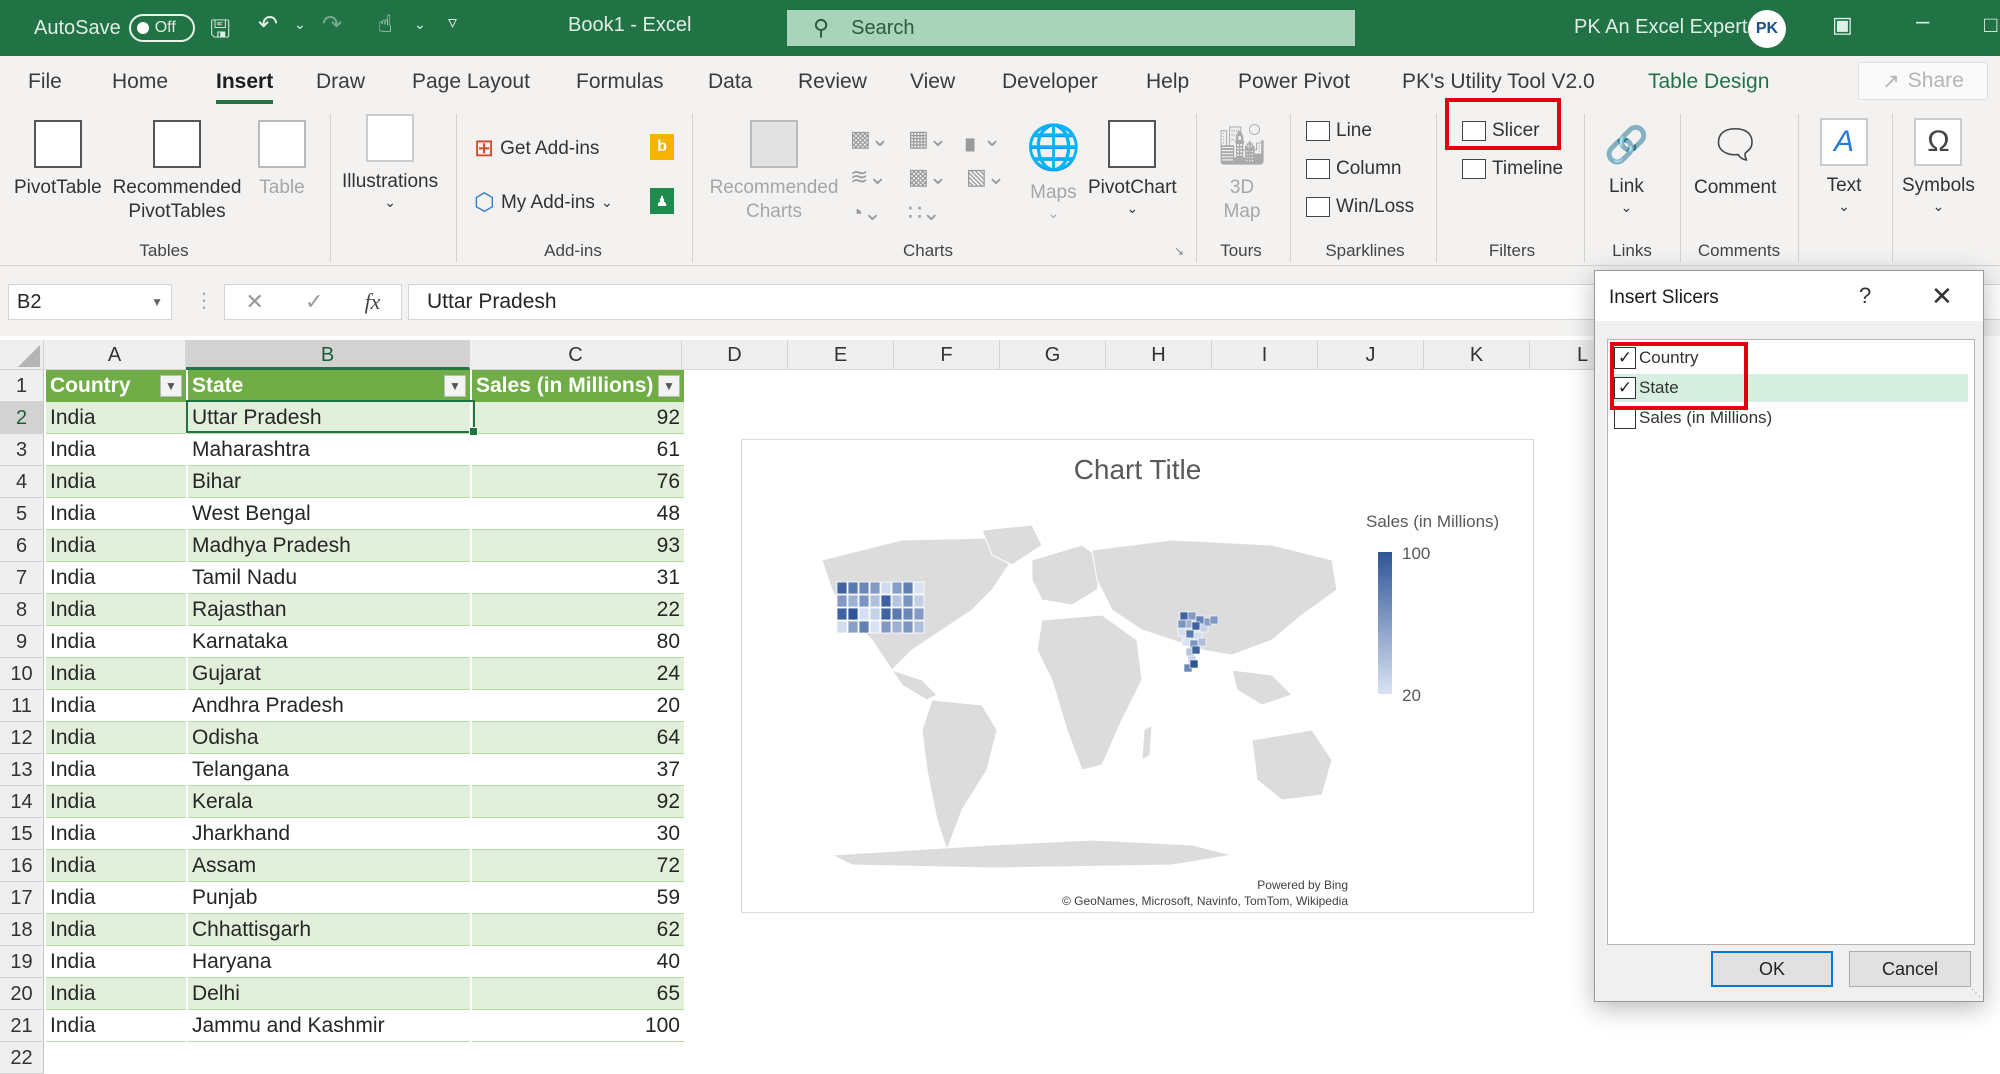 The image size is (2000, 1074). Describe the element at coordinates (282, 160) in the screenshot. I see `table-button: Table` at that location.